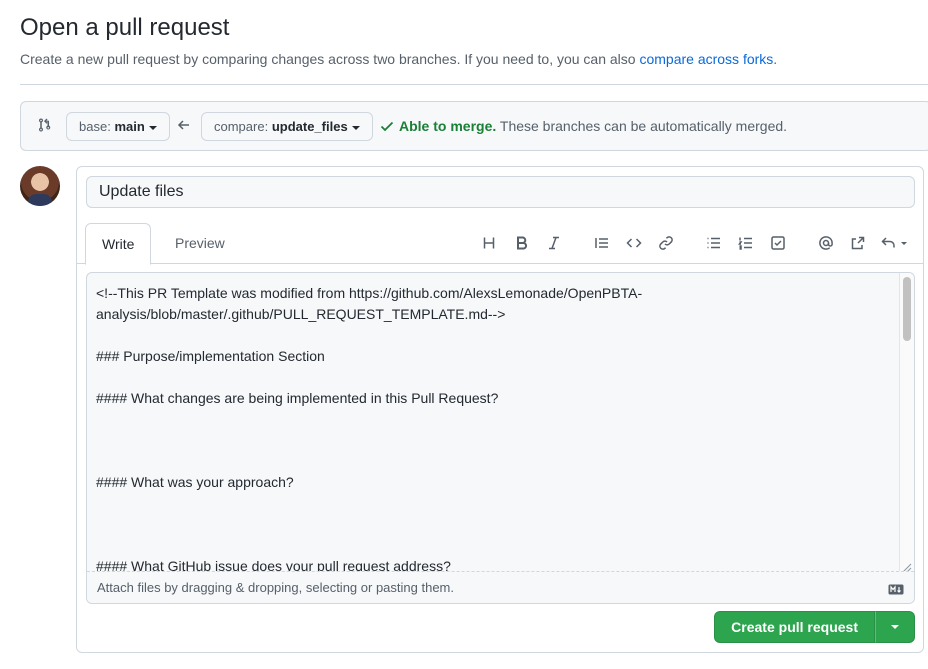 This screenshot has height=669, width=928. I want to click on compare-branch-name: update_files, so click(309, 126).